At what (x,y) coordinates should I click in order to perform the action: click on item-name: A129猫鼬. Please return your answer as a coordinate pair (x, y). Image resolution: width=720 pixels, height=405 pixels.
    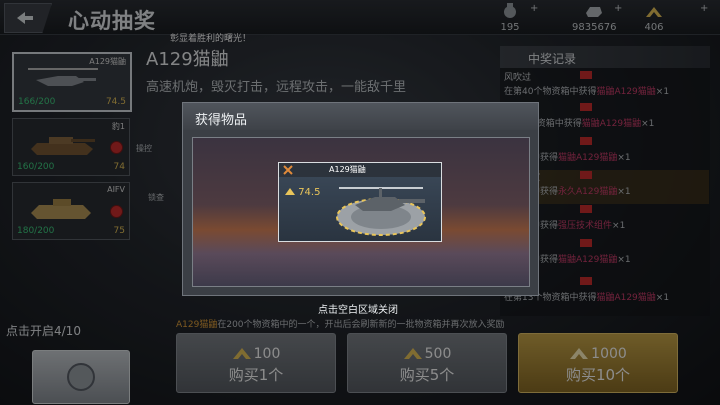
    Looking at the image, I should click on (347, 169).